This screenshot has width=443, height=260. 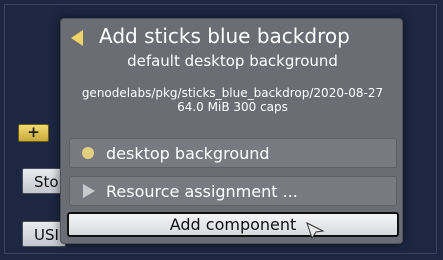 I want to click on radio-dot-icon, so click(x=88, y=153).